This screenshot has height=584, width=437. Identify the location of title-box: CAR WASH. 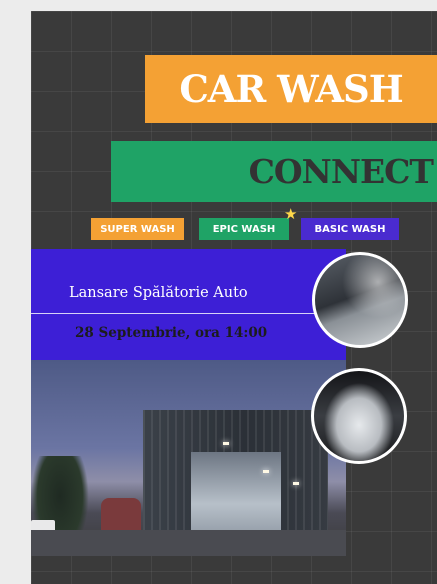
(291, 89).